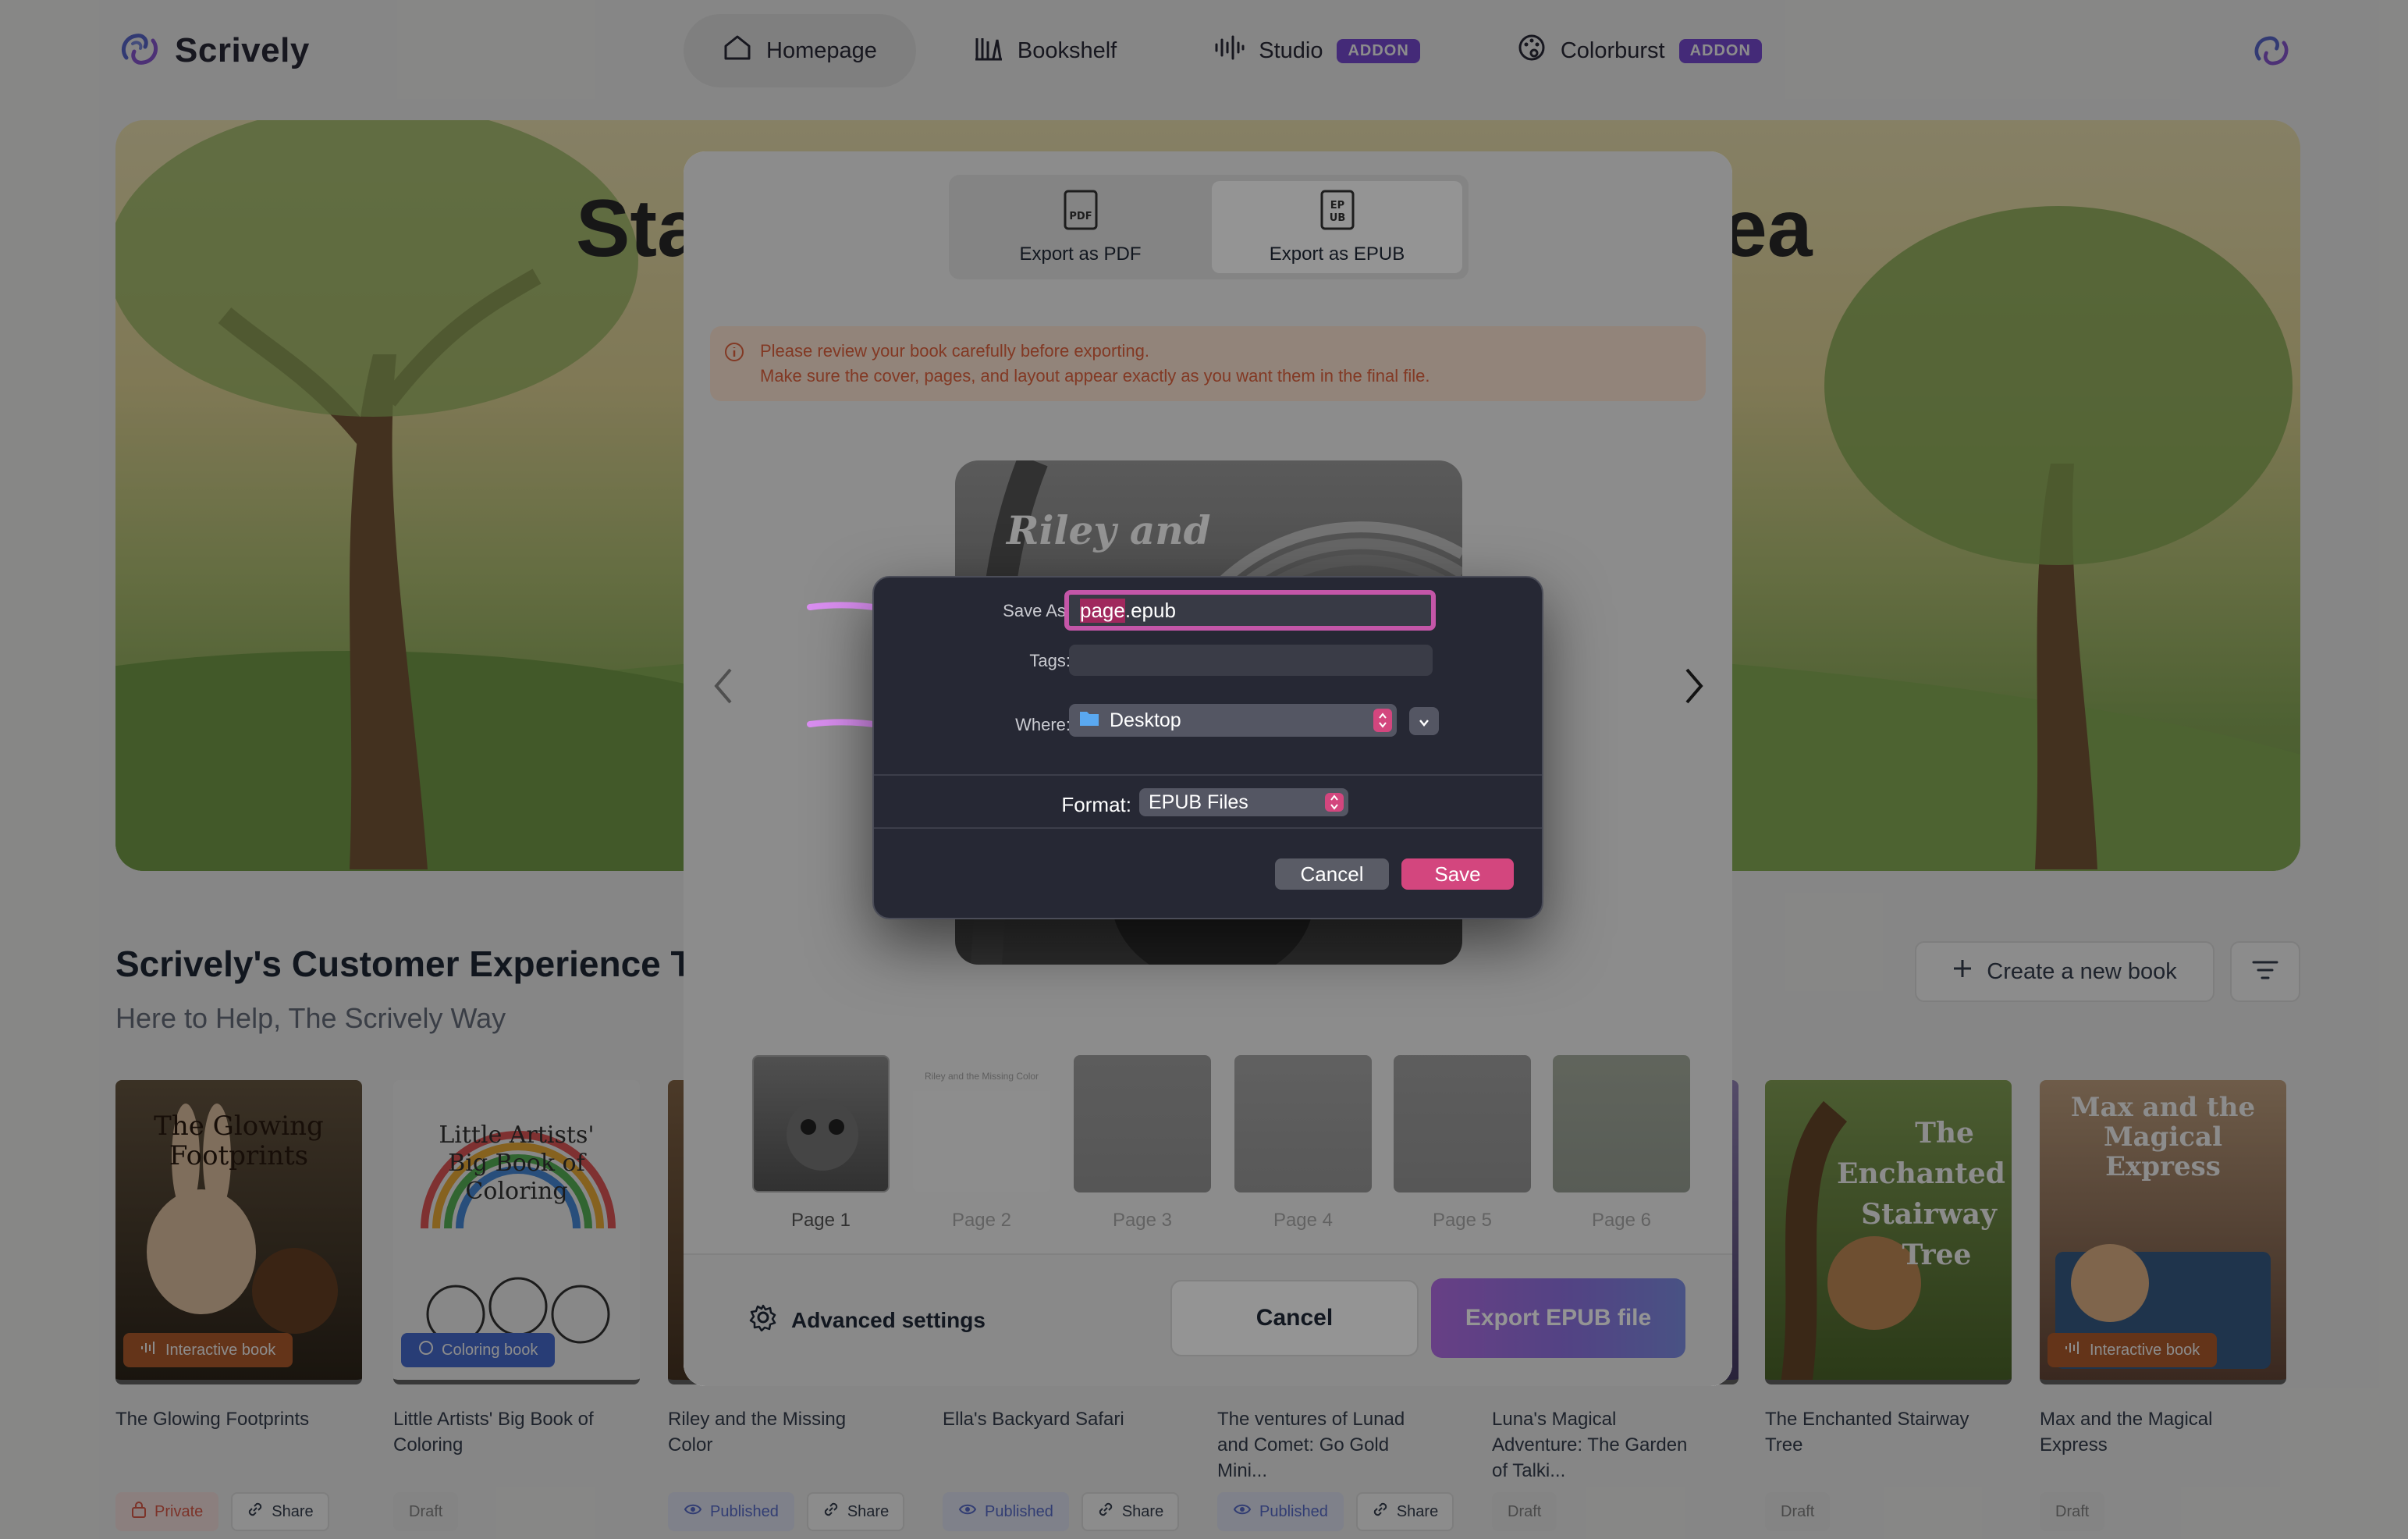 The width and height of the screenshot is (2408, 1539). What do you see at coordinates (1251, 660) in the screenshot?
I see `tags-input` at bounding box center [1251, 660].